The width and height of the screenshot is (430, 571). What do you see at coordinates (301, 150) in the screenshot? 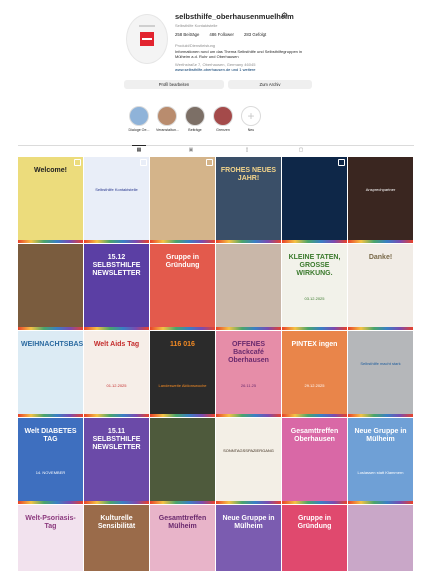
I see `tagged-icon: ▢` at bounding box center [301, 150].